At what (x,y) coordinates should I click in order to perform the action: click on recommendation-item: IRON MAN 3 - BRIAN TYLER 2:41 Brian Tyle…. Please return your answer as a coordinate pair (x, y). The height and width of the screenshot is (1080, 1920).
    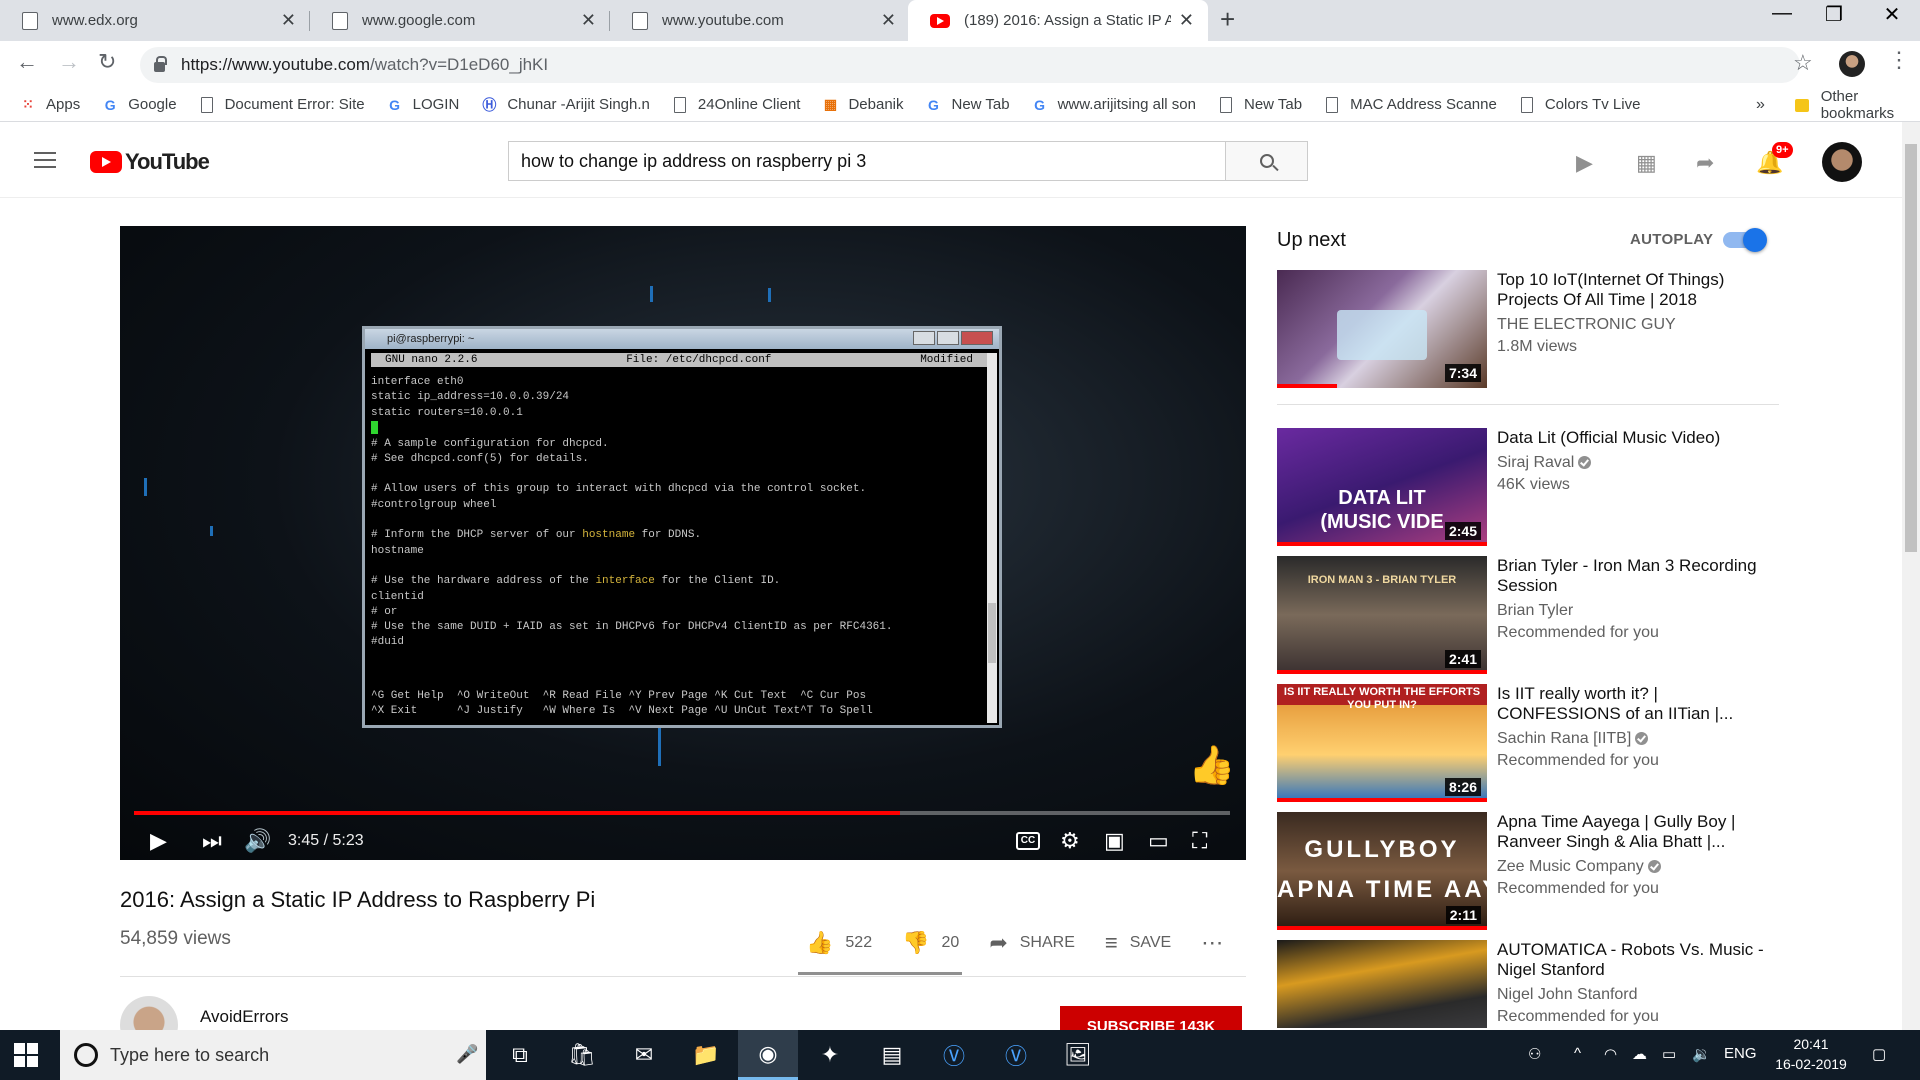
    Looking at the image, I should click on (1527, 616).